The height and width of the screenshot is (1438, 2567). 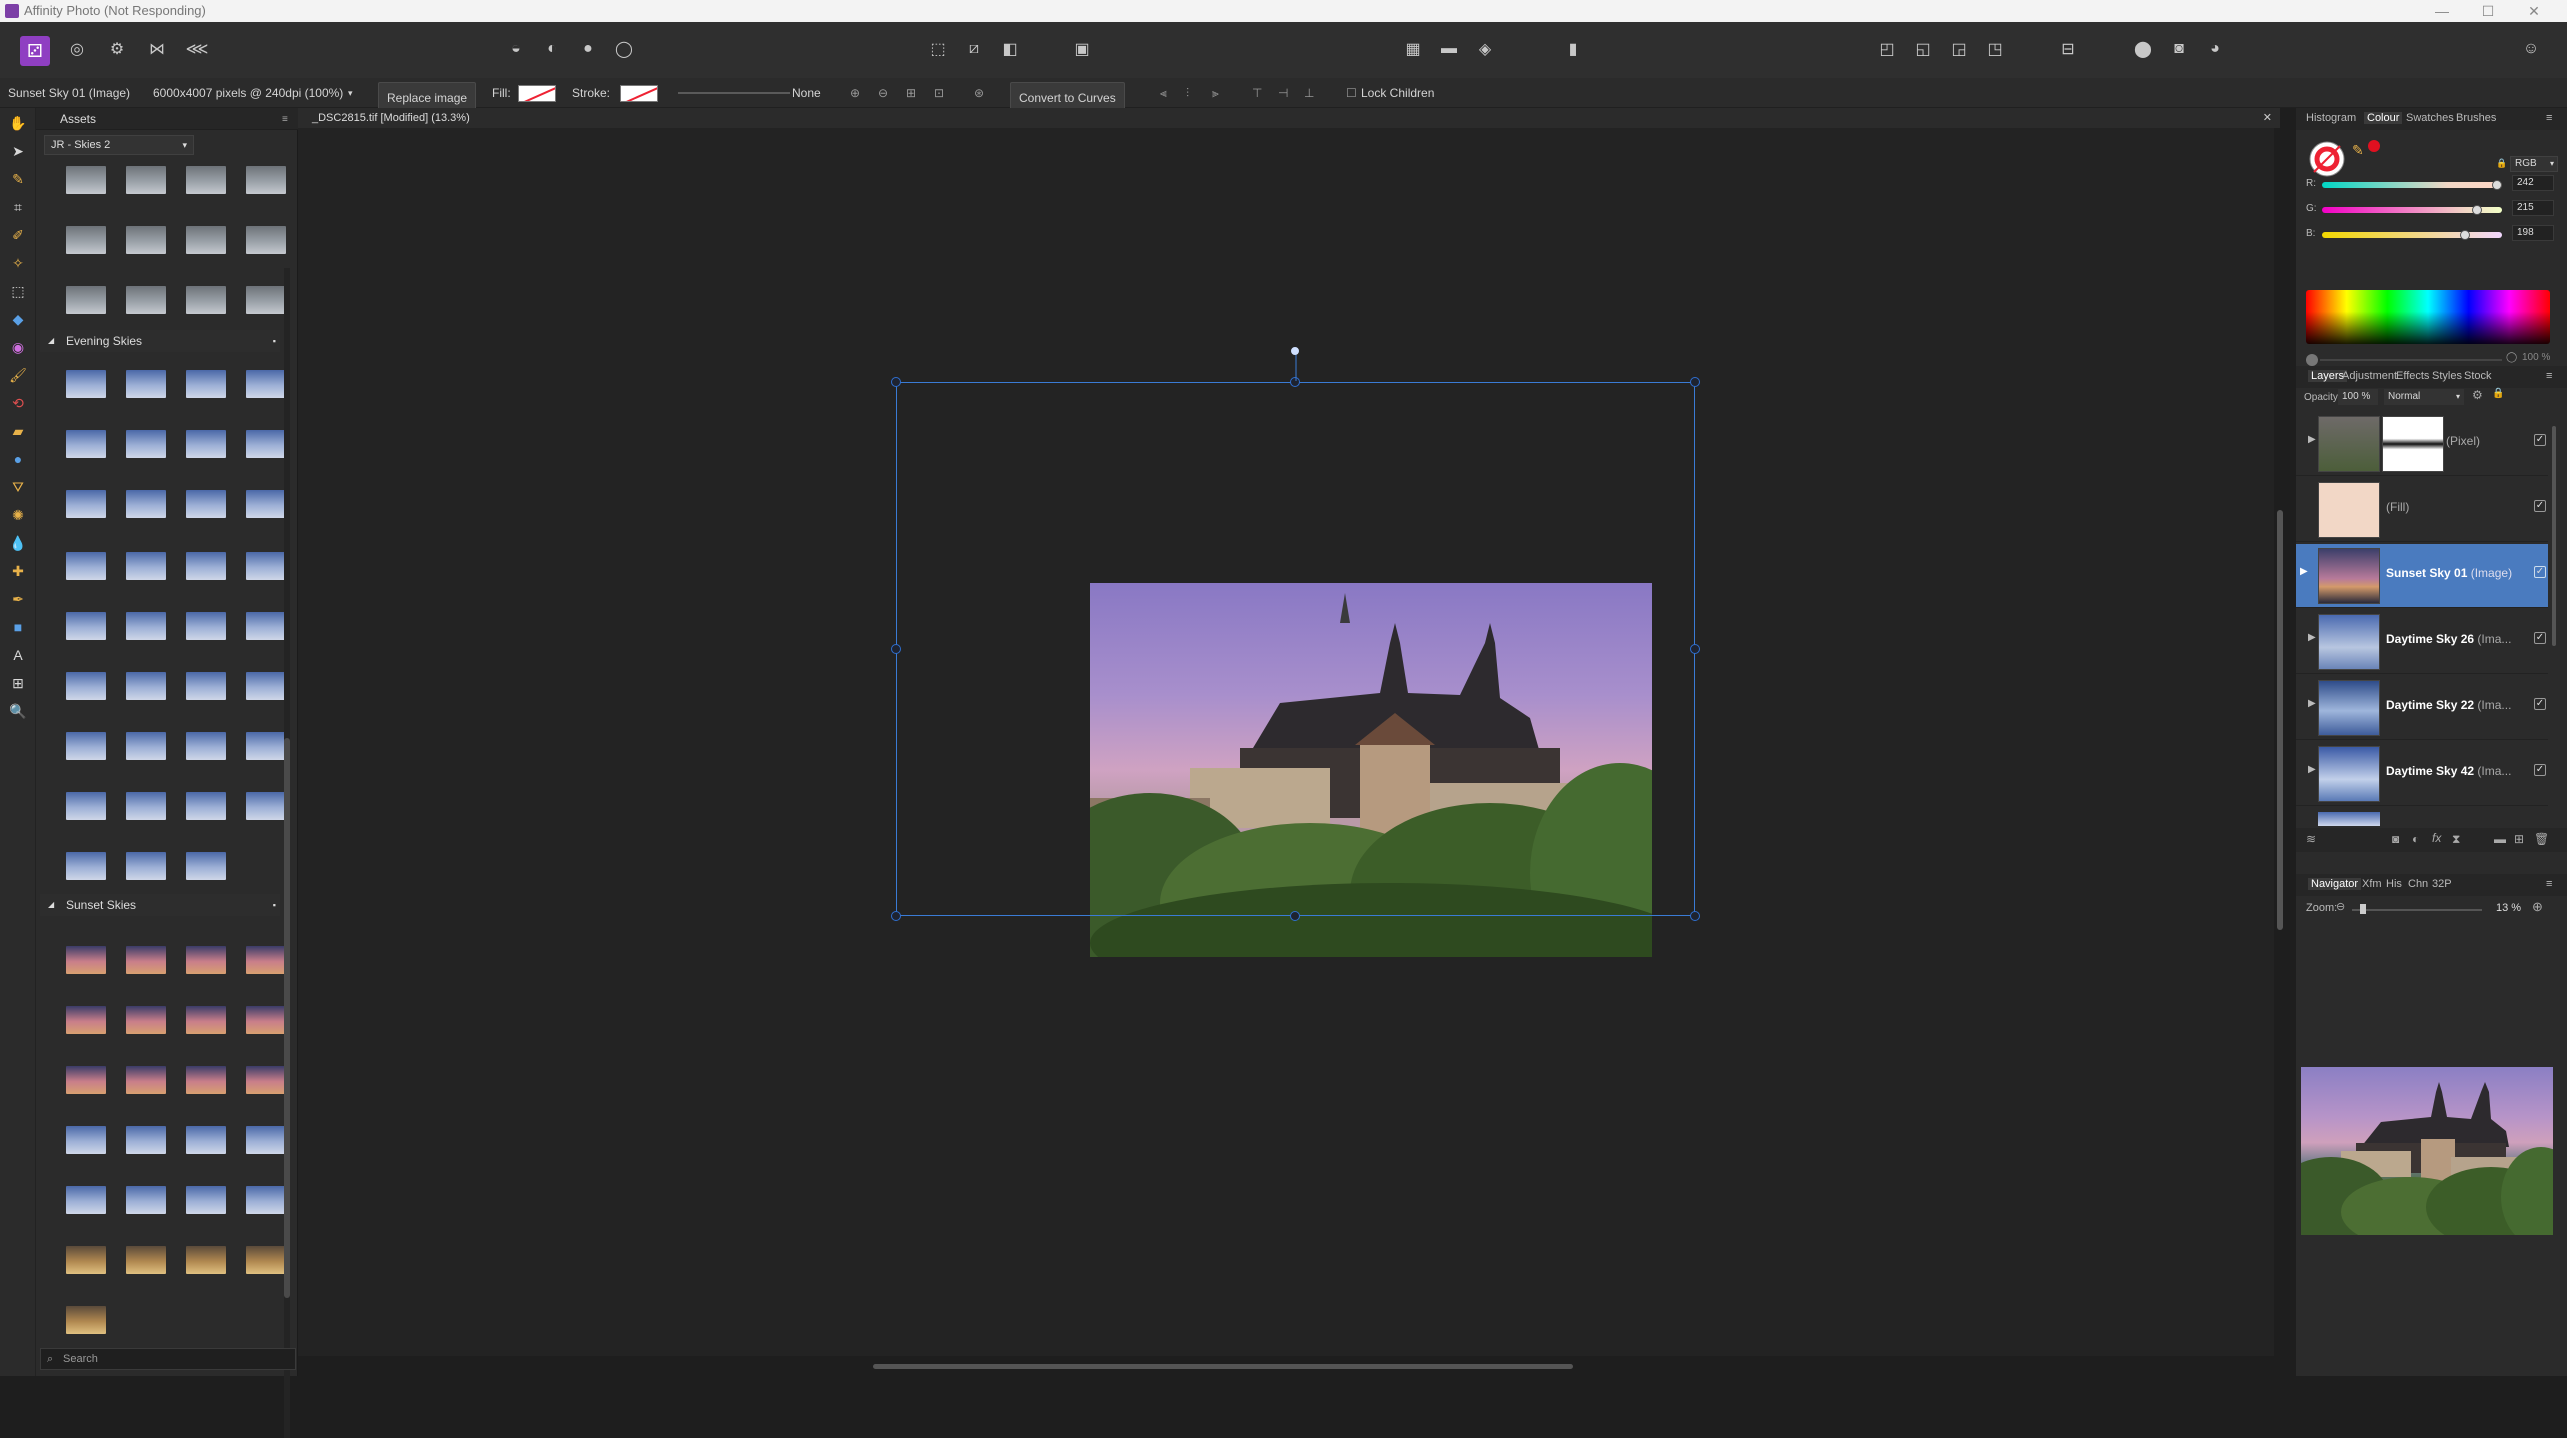 I want to click on flood-fill-icon: ◆, so click(x=18, y=319).